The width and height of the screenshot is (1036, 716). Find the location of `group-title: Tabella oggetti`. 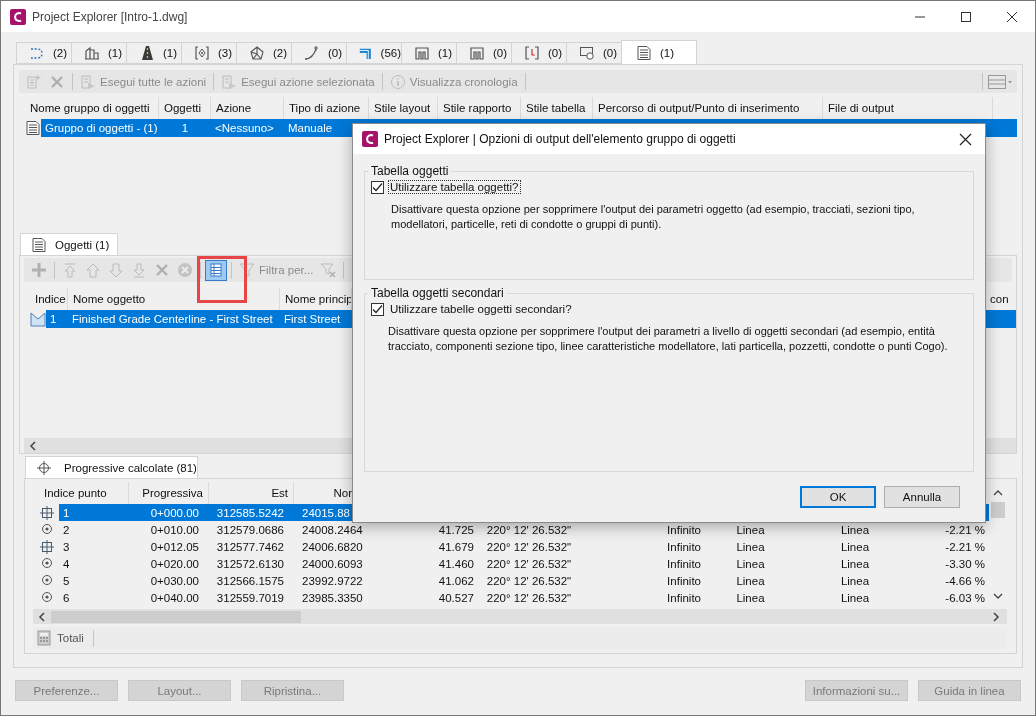

group-title: Tabella oggetti is located at coordinates (410, 171).